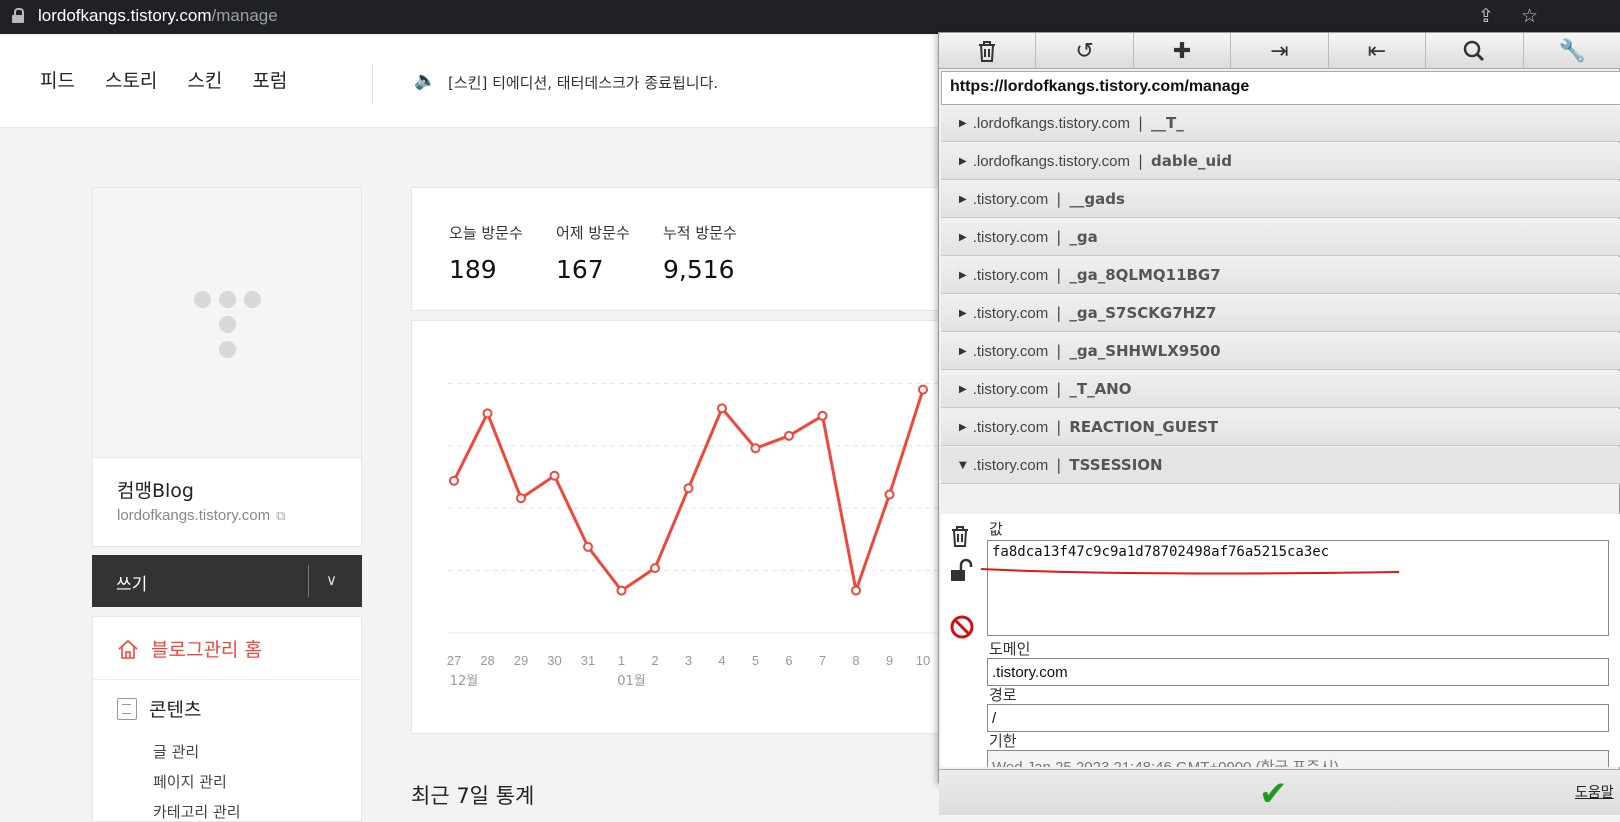 This screenshot has height=822, width=1620. I want to click on star-icon: ☆, so click(1529, 16).